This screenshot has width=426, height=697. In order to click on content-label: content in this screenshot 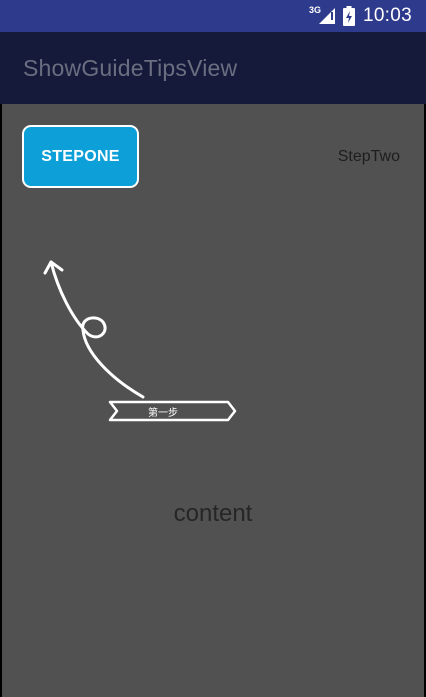, I will do `click(213, 513)`.